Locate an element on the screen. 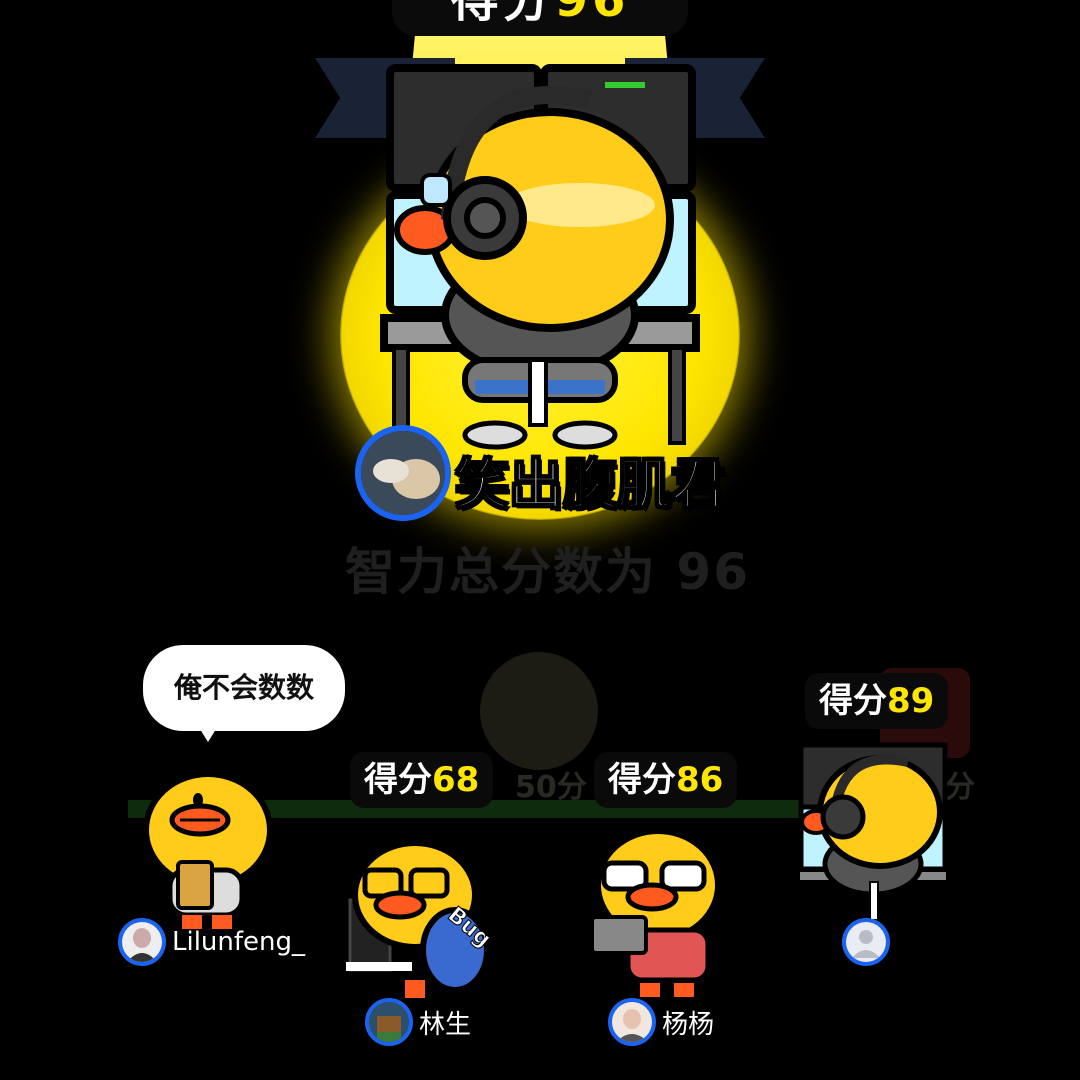  speech-bubble-tail is located at coordinates (208, 734).